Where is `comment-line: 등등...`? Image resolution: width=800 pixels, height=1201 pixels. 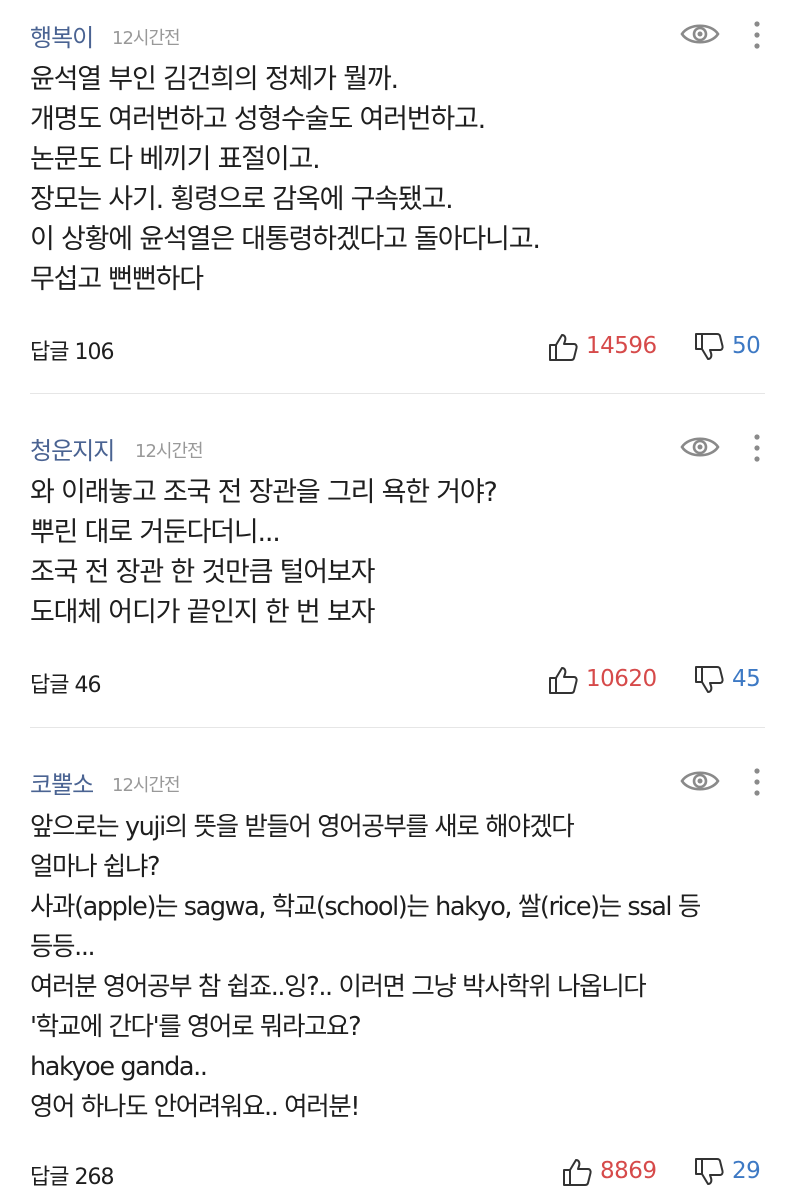
comment-line: 등등... is located at coordinates (63, 947).